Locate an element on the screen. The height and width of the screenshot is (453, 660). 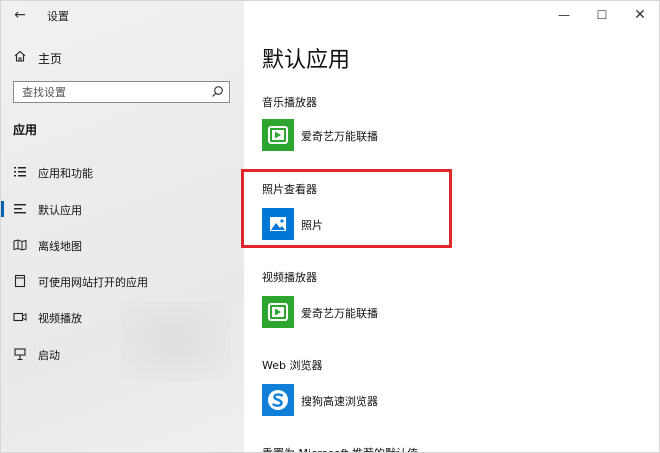
page-title: 默认应用 is located at coordinates (306, 60).